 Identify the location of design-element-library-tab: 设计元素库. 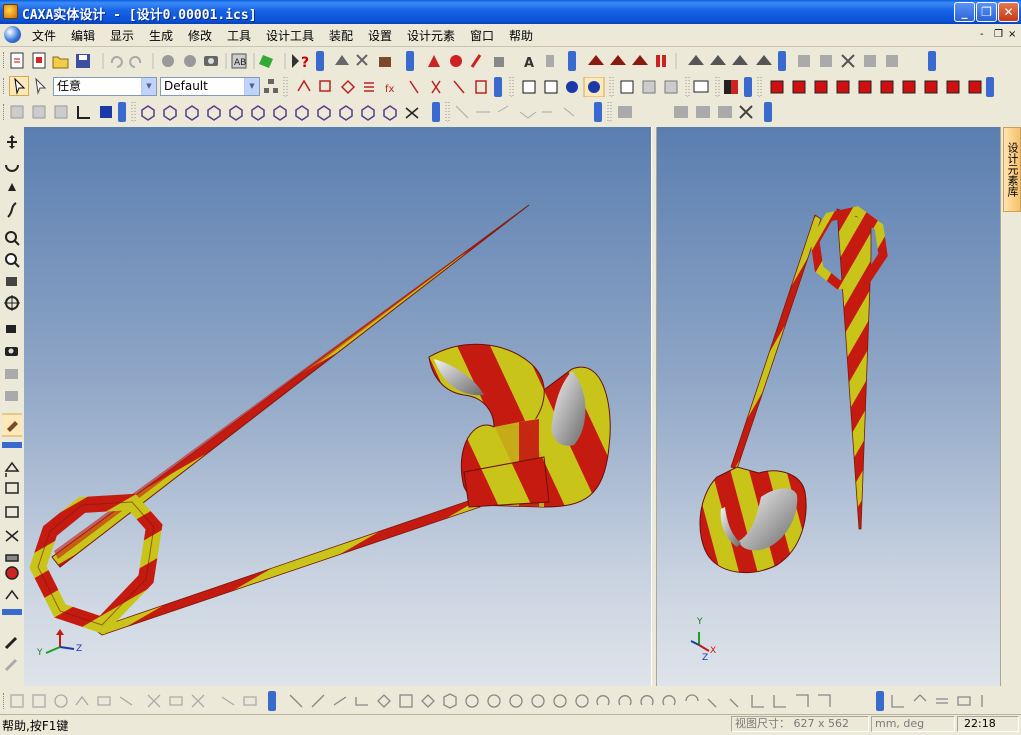
(1012, 169).